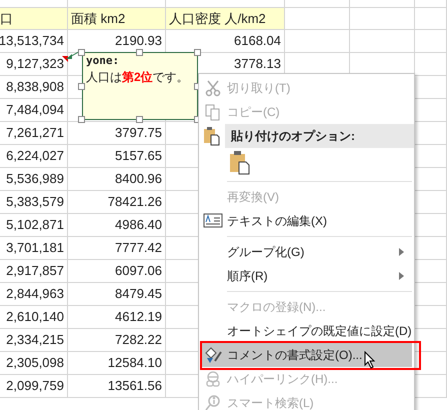 The image size is (447, 410). What do you see at coordinates (213, 112) in the screenshot?
I see `copy-icon` at bounding box center [213, 112].